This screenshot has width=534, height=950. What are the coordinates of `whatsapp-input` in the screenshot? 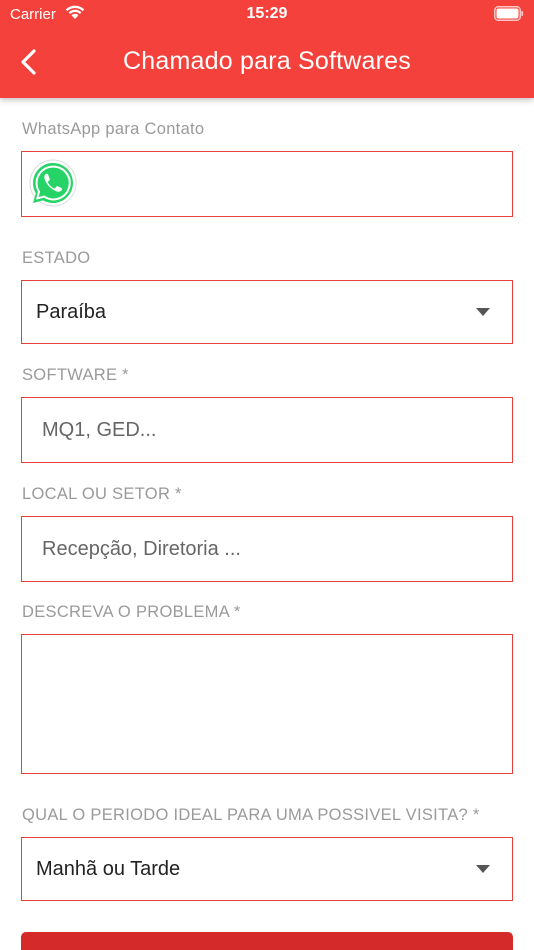 It's located at (267, 184).